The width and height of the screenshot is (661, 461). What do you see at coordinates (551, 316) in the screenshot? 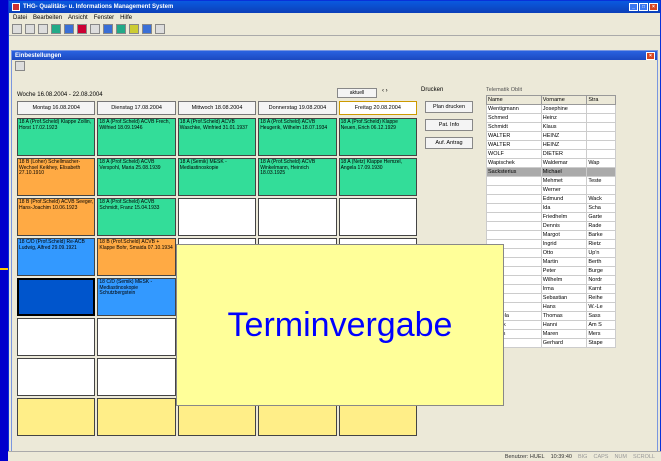
I see `table-row: WaskelaThomasSass` at bounding box center [551, 316].